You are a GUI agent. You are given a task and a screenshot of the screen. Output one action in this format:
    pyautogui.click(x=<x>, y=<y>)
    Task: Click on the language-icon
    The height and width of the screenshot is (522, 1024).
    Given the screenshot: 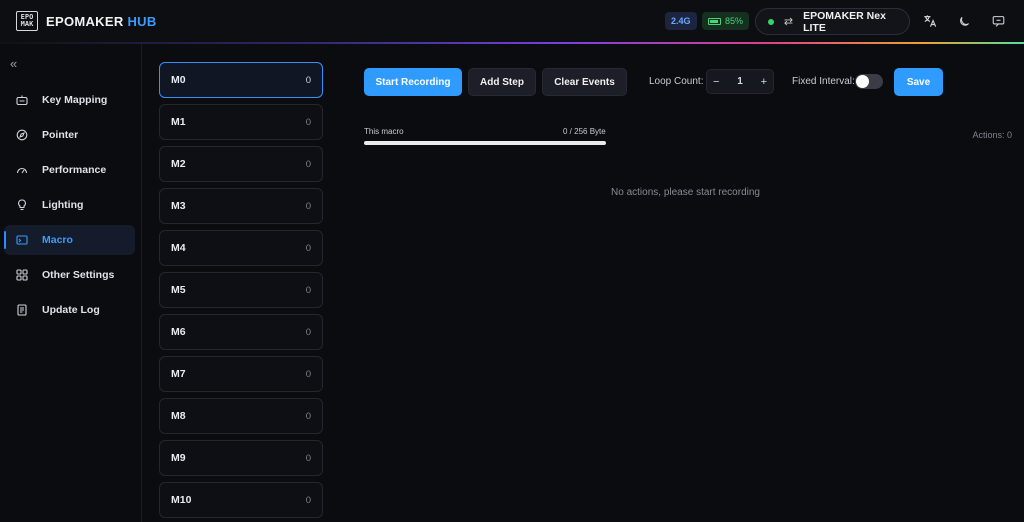 What is the action you would take?
    pyautogui.click(x=930, y=21)
    